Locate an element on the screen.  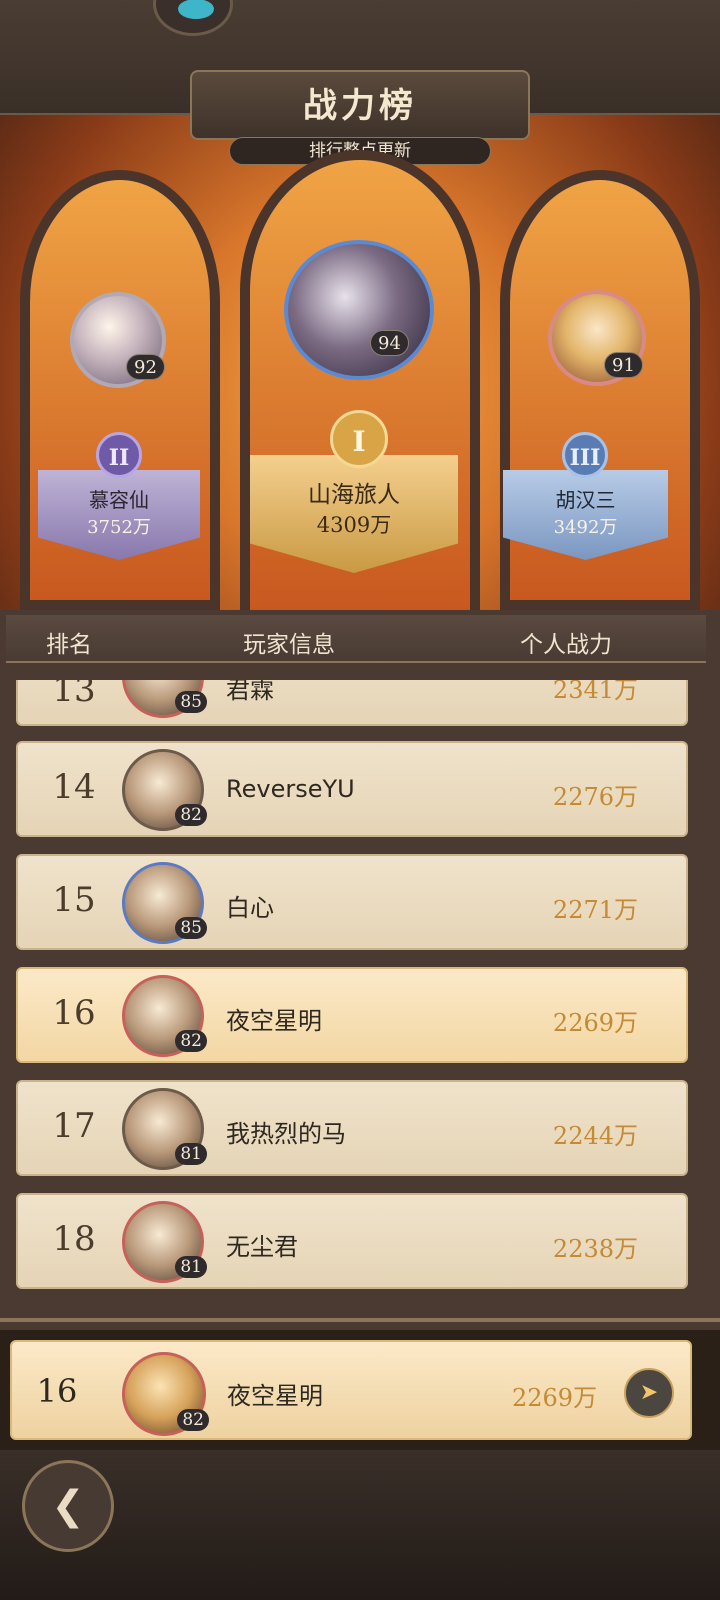
podium-third-avatar: 91 is located at coordinates (597, 338).